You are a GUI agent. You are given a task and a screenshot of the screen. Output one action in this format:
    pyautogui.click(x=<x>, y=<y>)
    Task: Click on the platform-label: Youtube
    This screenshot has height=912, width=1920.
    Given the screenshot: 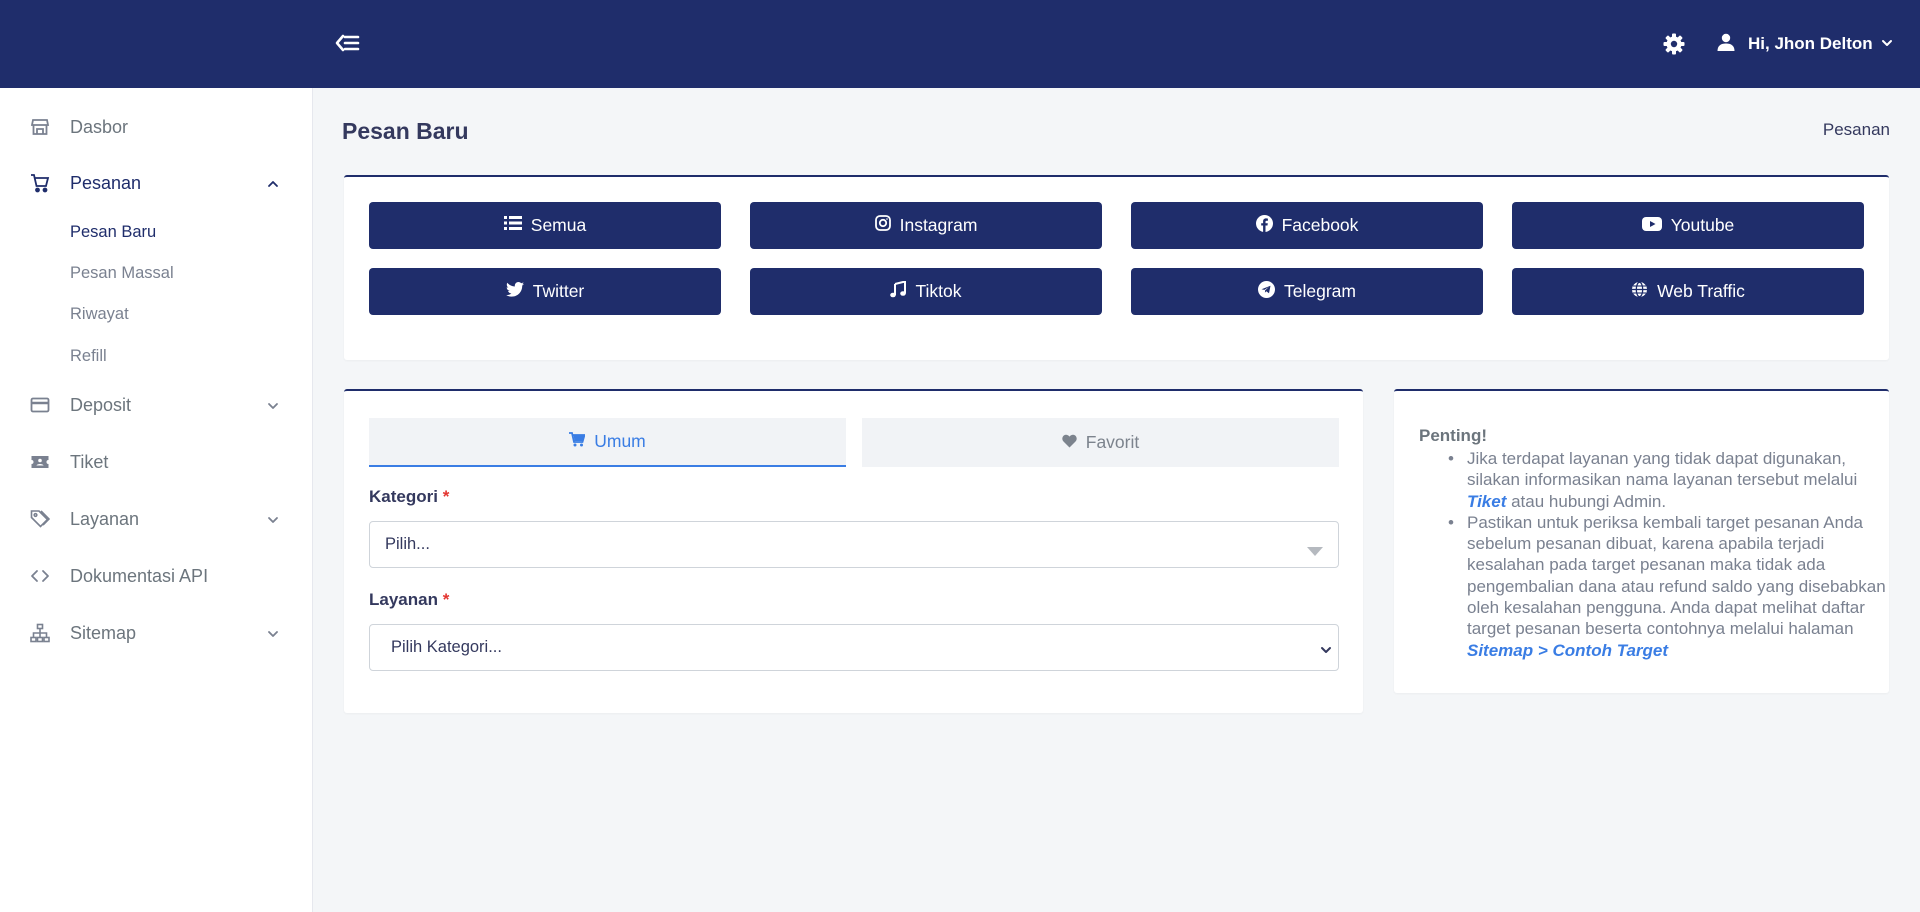 What is the action you would take?
    pyautogui.click(x=1702, y=225)
    